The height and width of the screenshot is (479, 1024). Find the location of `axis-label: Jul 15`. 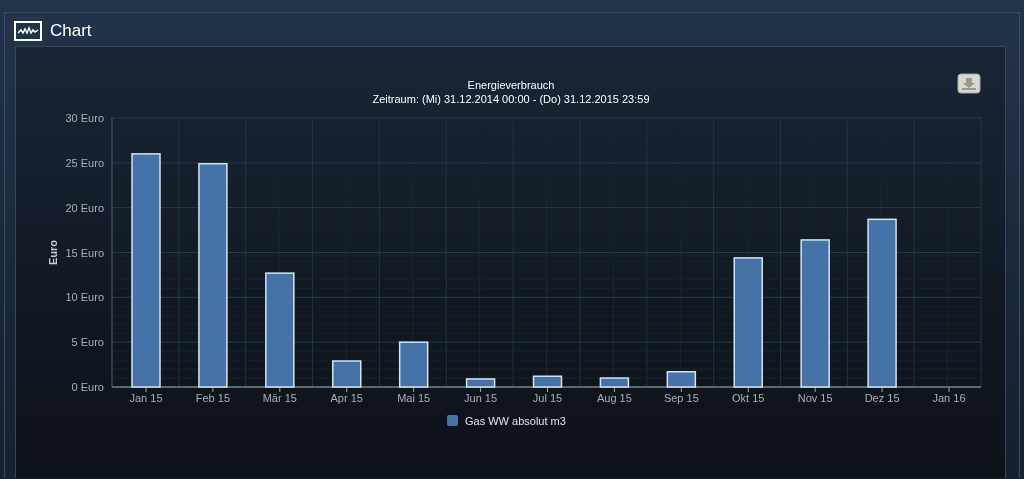

axis-label: Jul 15 is located at coordinates (547, 398).